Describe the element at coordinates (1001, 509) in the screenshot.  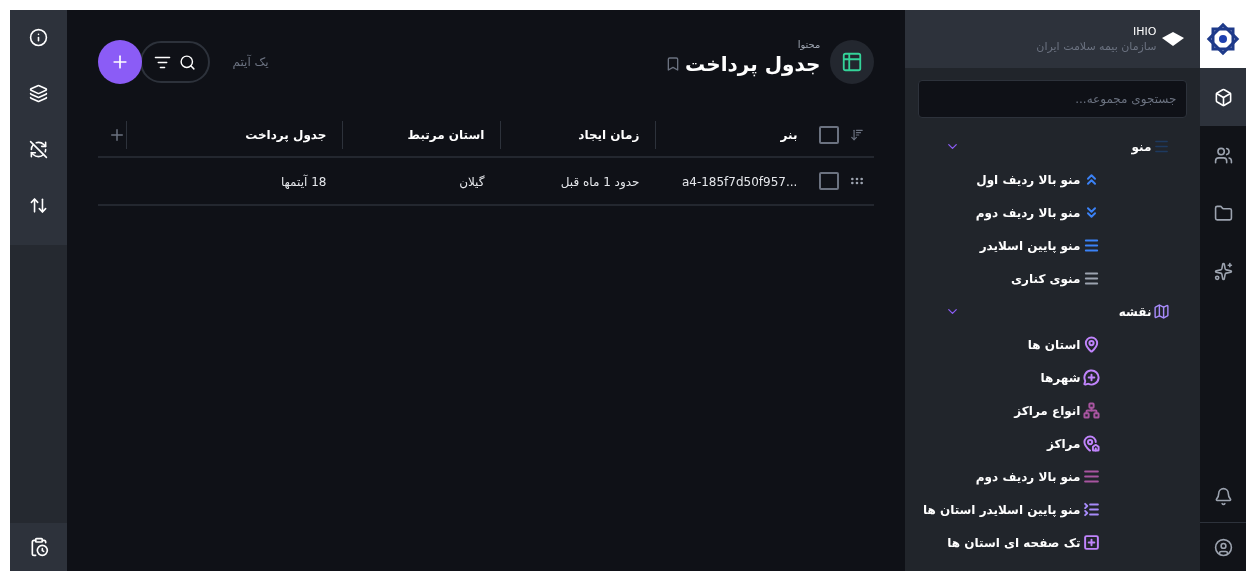
I see `tree-item: منو پایین اسلایدر استان ها` at that location.